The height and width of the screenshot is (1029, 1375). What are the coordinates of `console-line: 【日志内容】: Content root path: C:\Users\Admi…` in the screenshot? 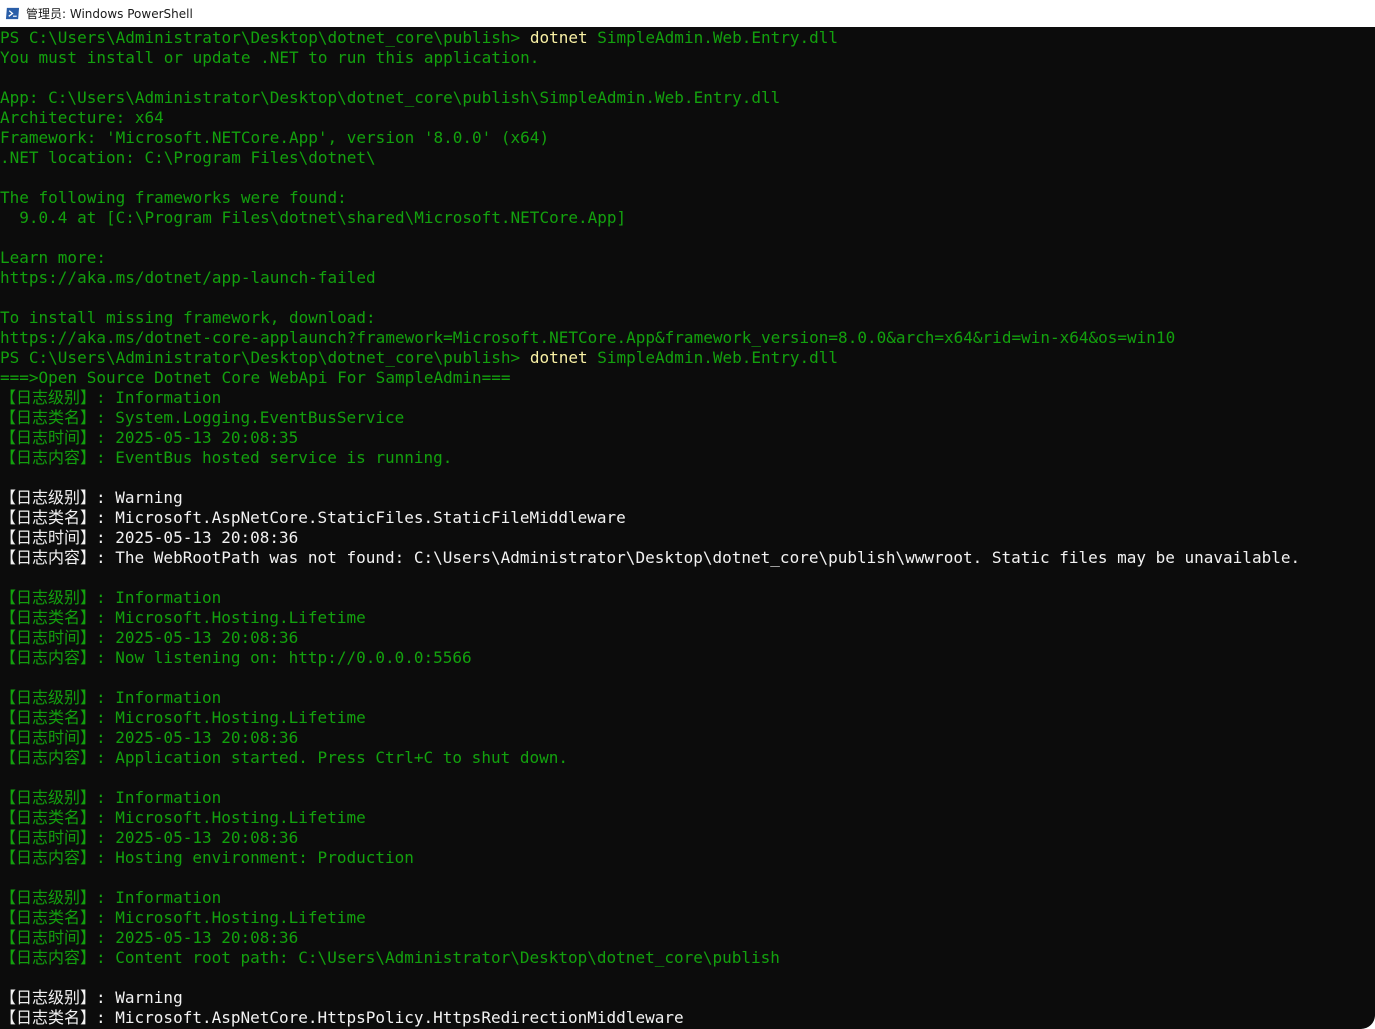 It's located at (687, 958).